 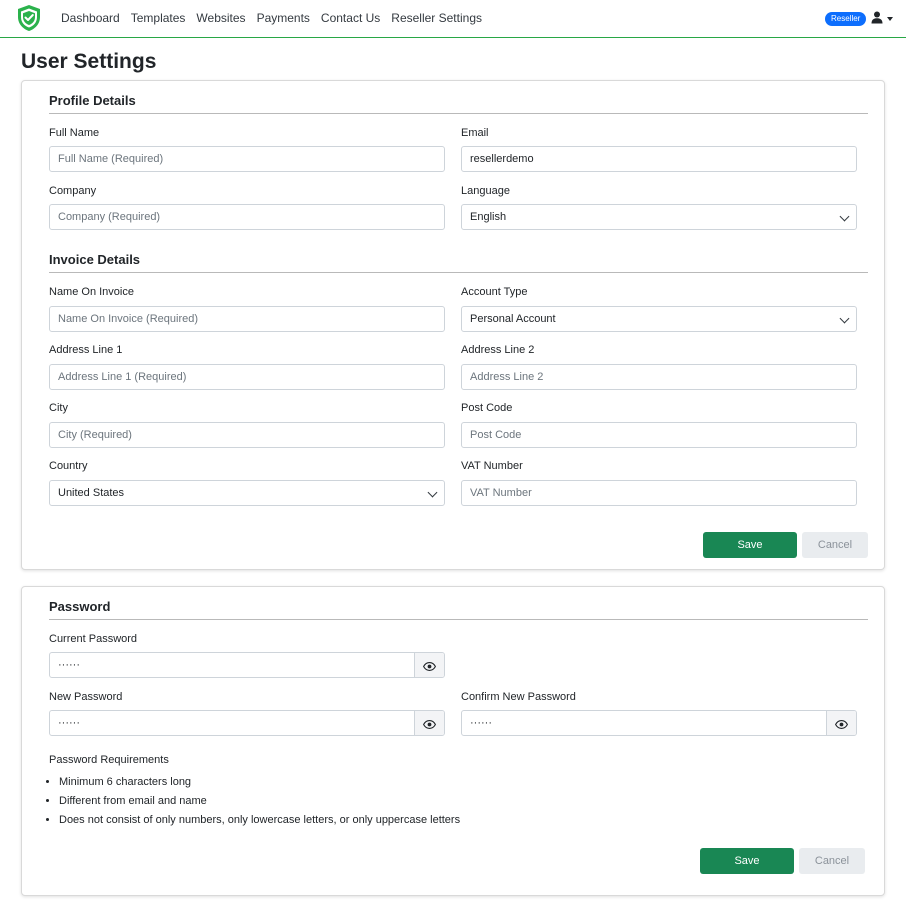 What do you see at coordinates (74, 133) in the screenshot?
I see `full-name-label: Full Name` at bounding box center [74, 133].